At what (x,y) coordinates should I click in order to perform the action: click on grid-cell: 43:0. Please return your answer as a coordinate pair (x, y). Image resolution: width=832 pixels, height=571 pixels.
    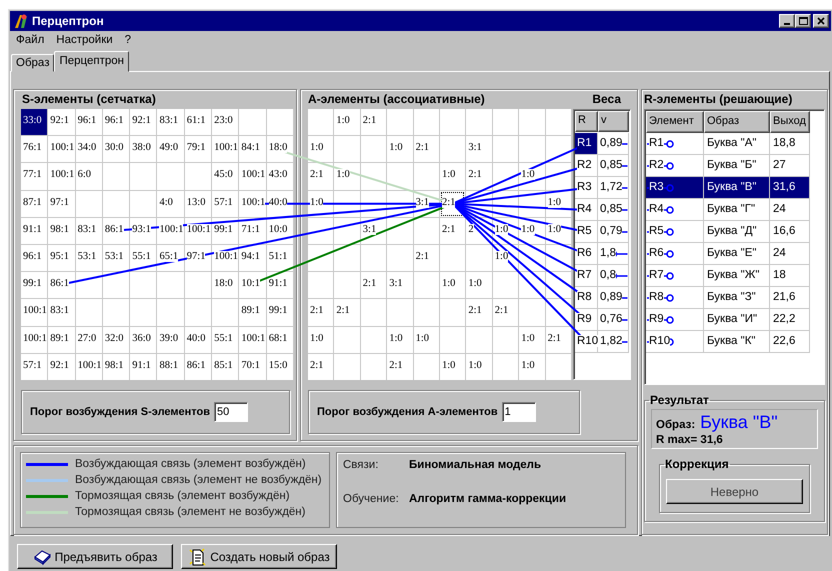
    Looking at the image, I should click on (279, 176).